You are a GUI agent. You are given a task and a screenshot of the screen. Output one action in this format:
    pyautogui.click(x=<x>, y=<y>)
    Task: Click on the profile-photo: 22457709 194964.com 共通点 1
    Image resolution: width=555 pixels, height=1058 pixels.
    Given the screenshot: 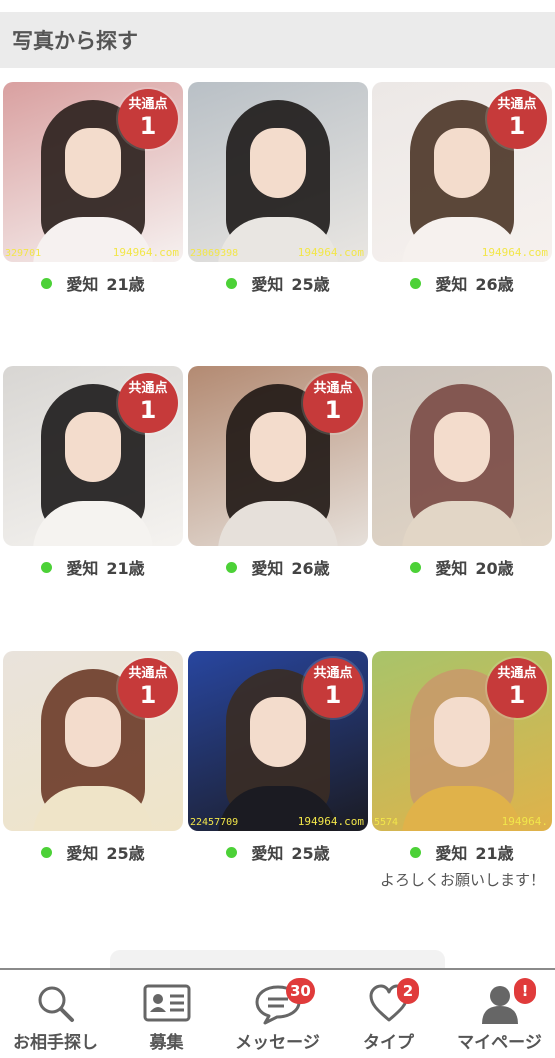 What is the action you would take?
    pyautogui.click(x=278, y=741)
    